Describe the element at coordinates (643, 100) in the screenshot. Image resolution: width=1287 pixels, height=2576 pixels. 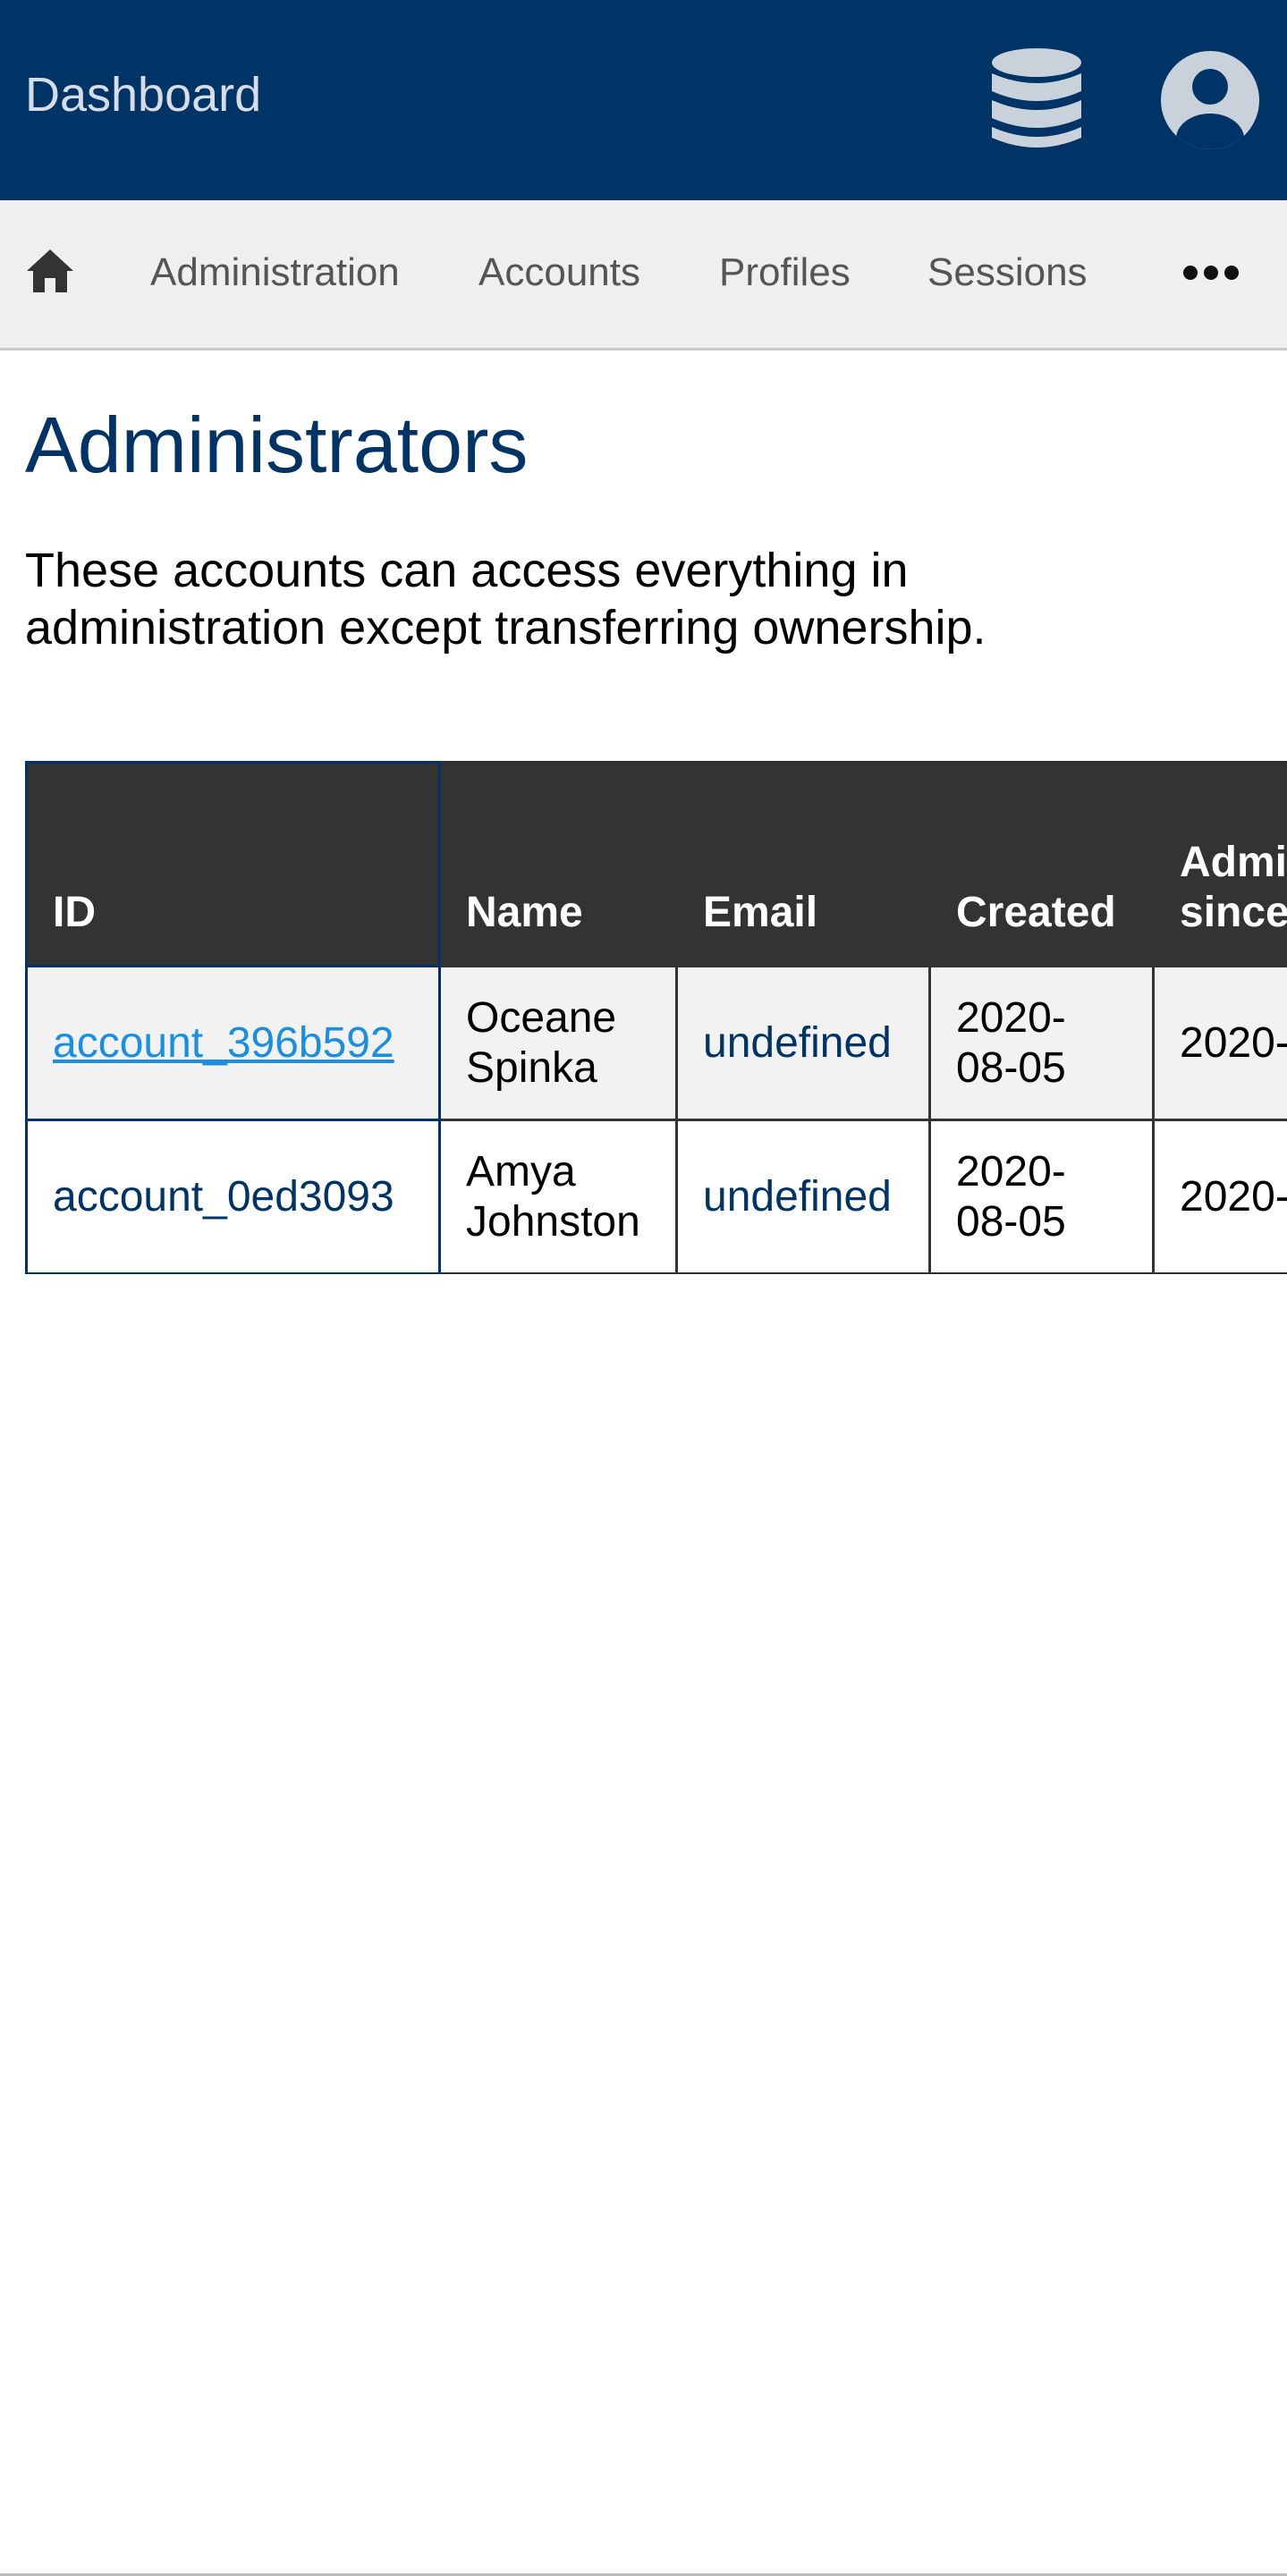
I see `top-bar: Dashboard` at that location.